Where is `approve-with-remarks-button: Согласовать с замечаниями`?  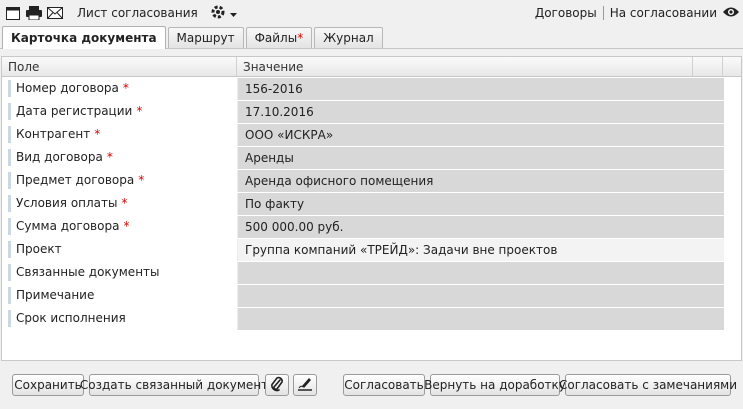 approve-with-remarks-button: Согласовать с замечаниями is located at coordinates (648, 385).